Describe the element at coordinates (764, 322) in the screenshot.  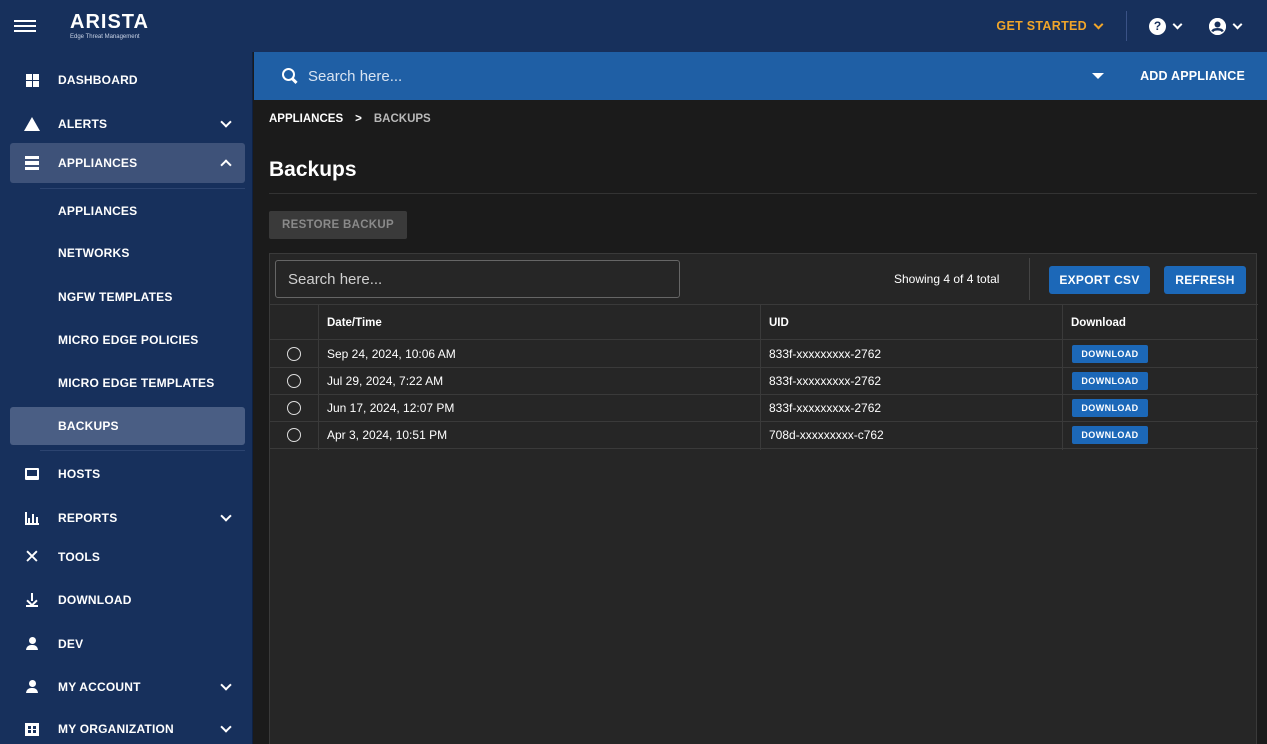
I see `table-header: Date/Time UID Download` at that location.